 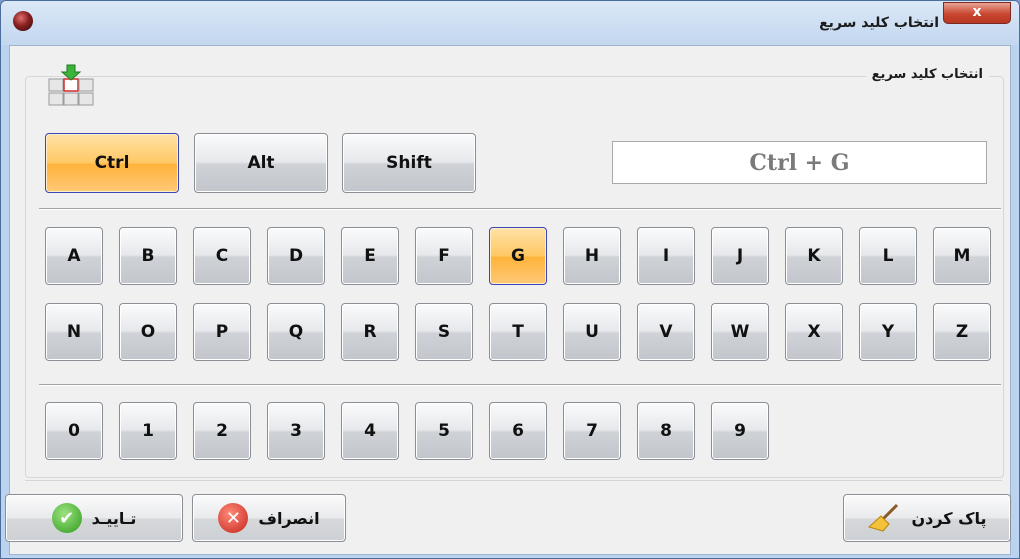 I want to click on separator-bottom, so click(x=520, y=385).